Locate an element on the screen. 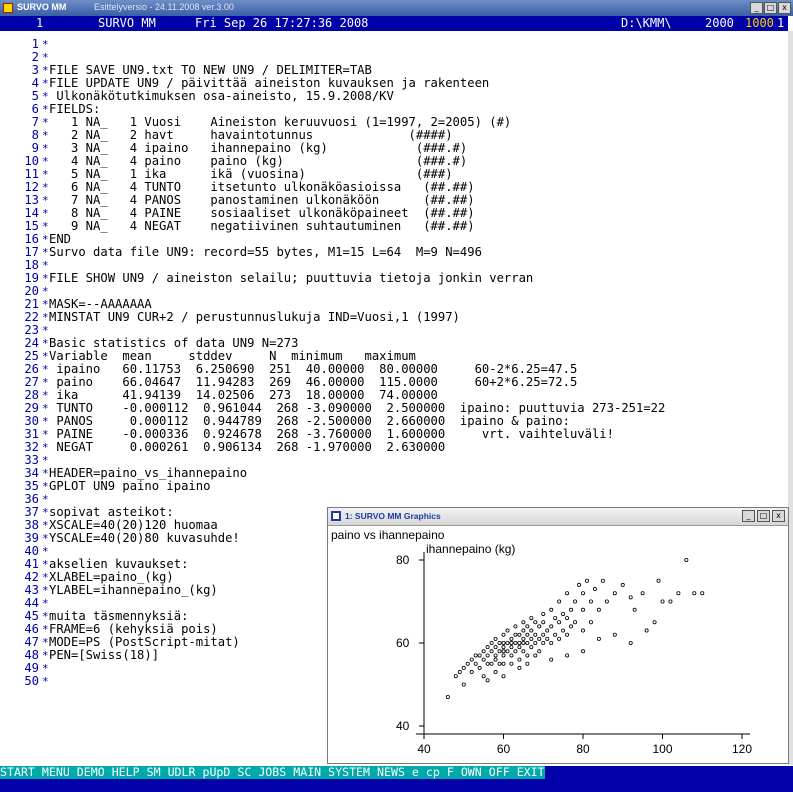  key-menu: MENU is located at coordinates (56, 772).